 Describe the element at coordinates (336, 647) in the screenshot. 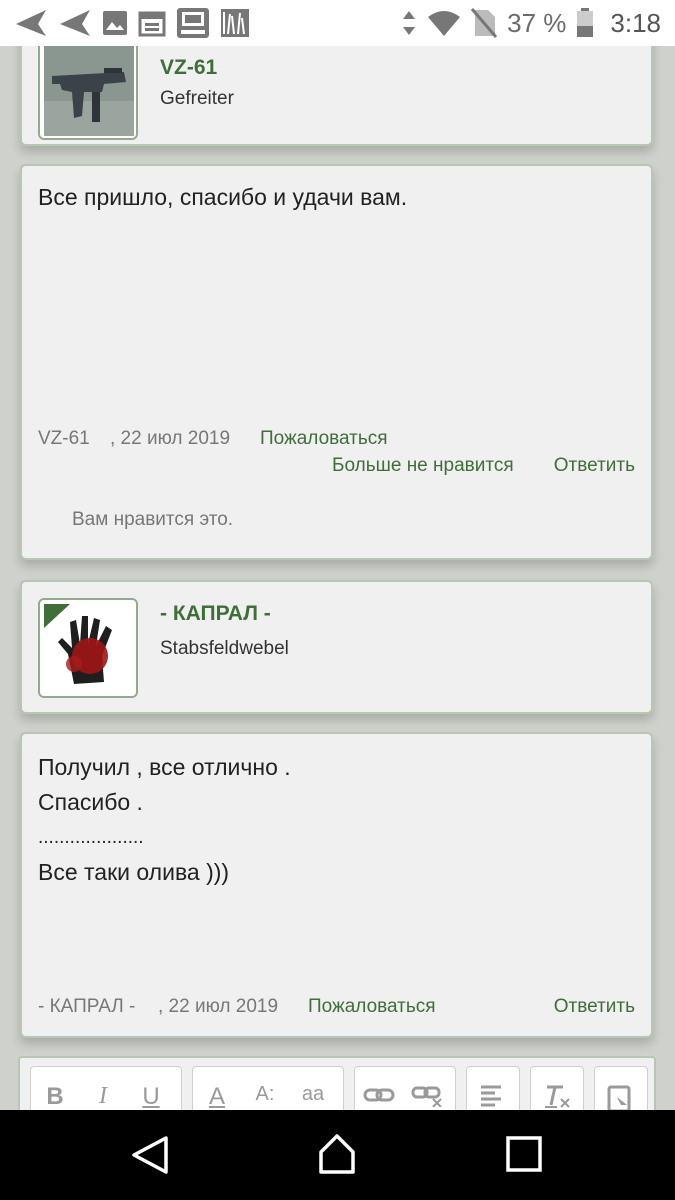

I see `author-card: - КАПРАЛ - Stabsfeldwebel` at that location.